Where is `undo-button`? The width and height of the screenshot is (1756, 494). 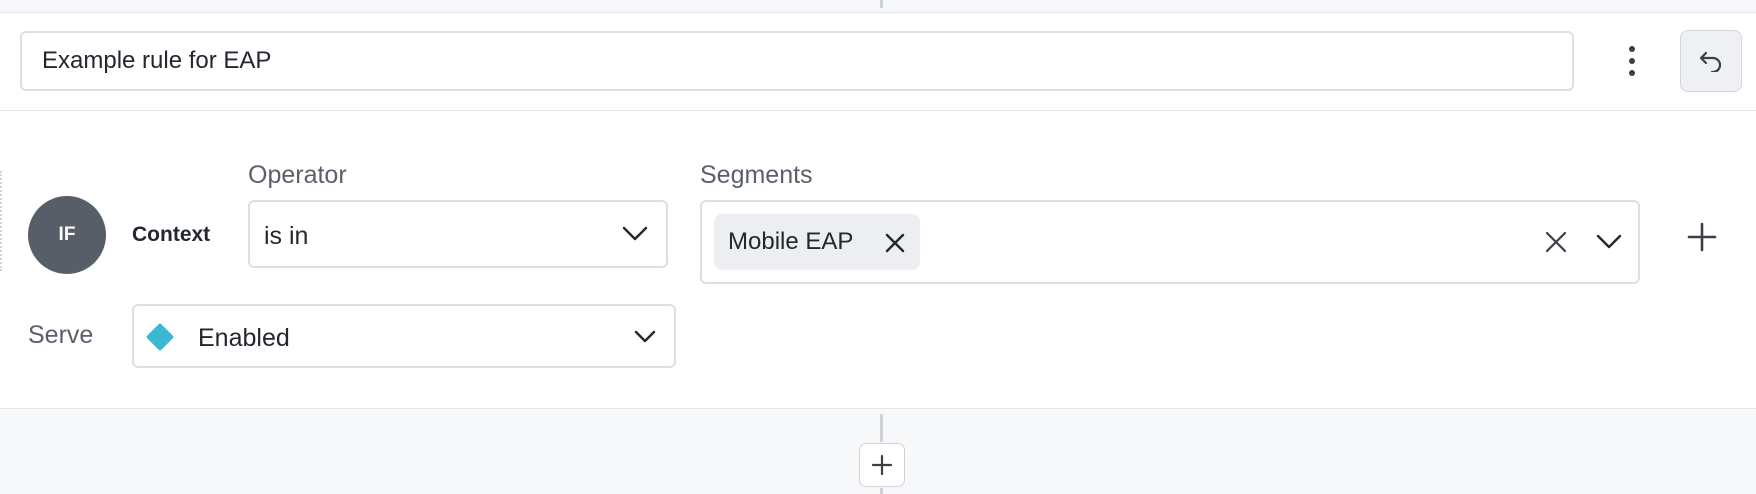
undo-button is located at coordinates (1711, 61).